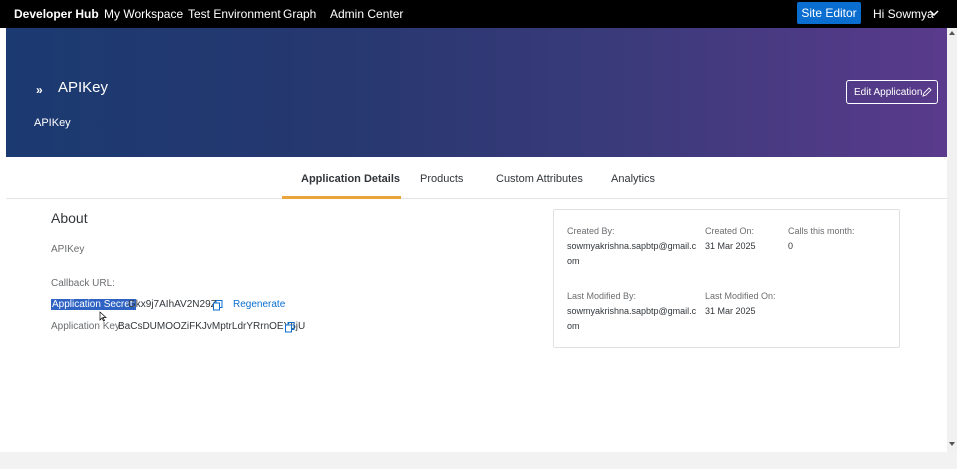 This screenshot has width=957, height=469. Describe the element at coordinates (632, 311) in the screenshot. I see `last-modified-by-value-line1: sowmyakrishna.sapbtp@gmail.c` at that location.